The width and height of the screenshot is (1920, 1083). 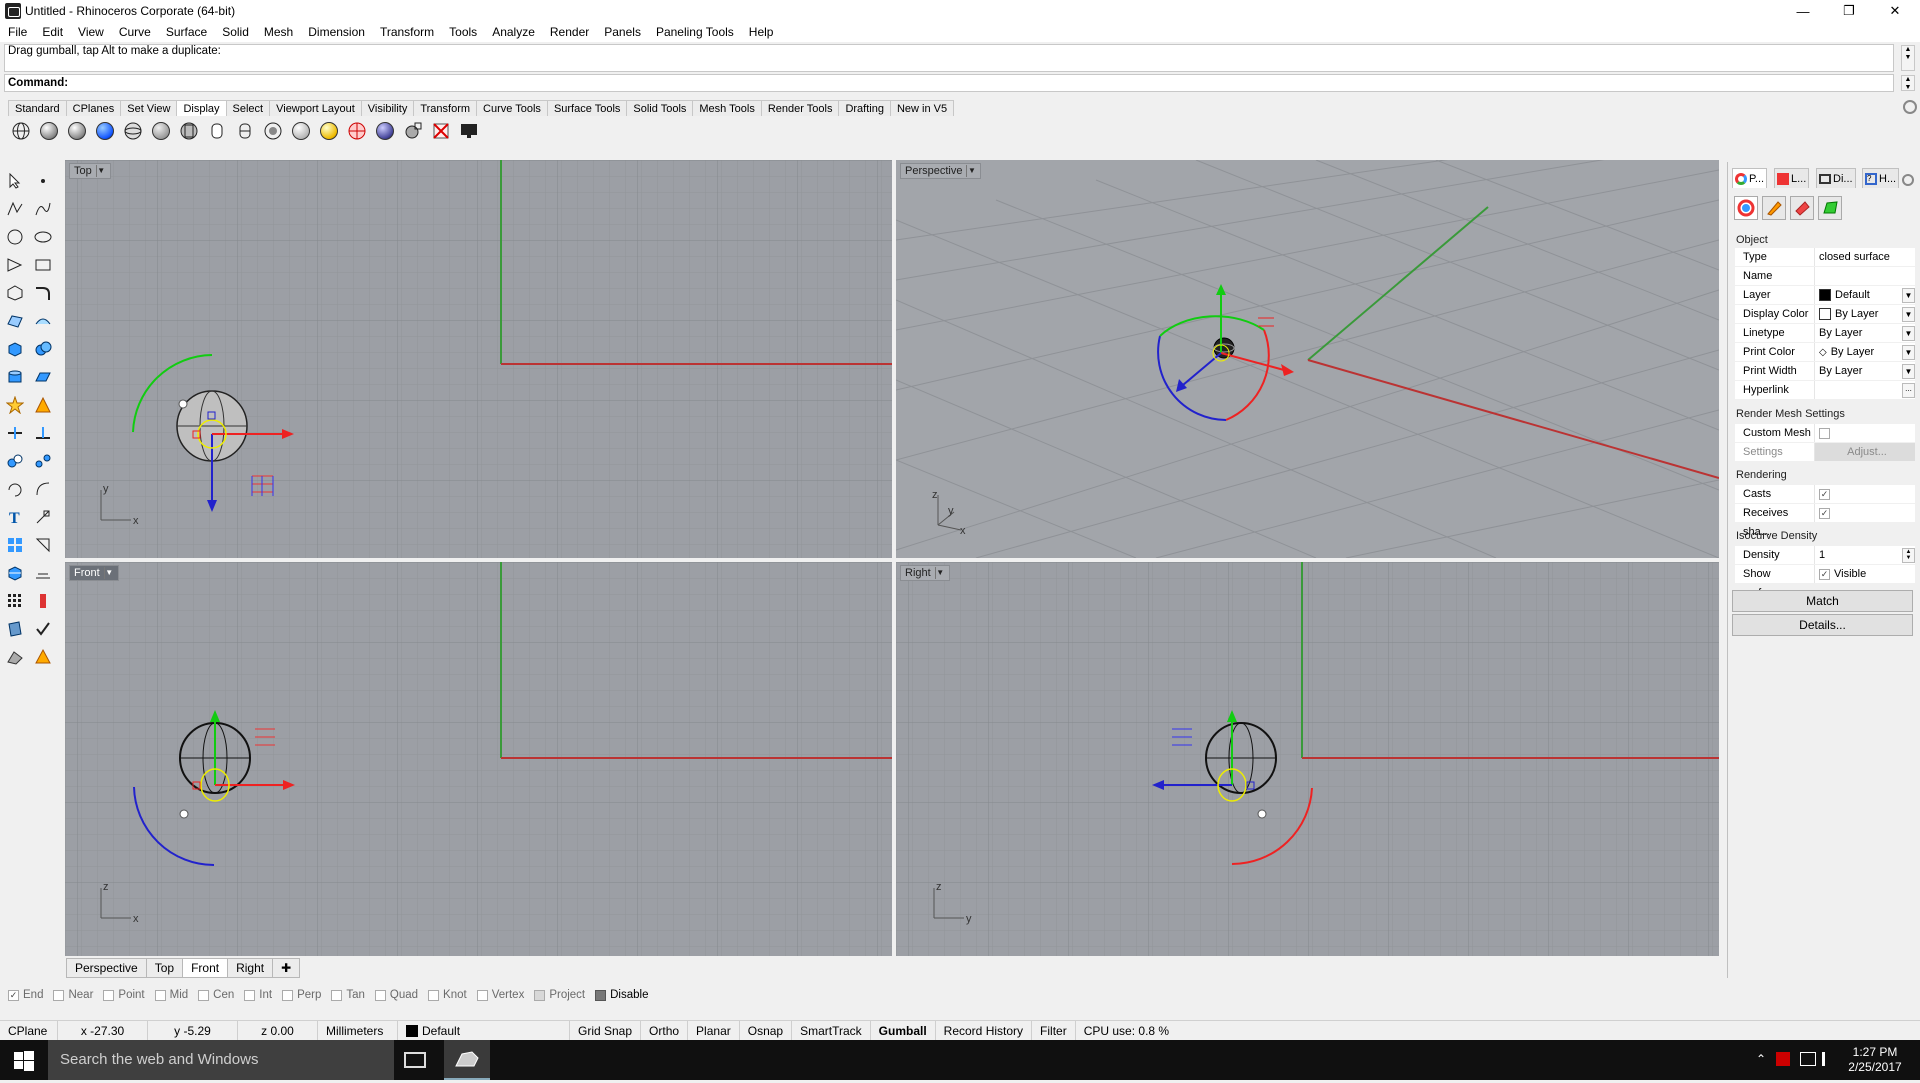 What do you see at coordinates (959, 83) in the screenshot?
I see `command-line: Command: ▲ ▼` at bounding box center [959, 83].